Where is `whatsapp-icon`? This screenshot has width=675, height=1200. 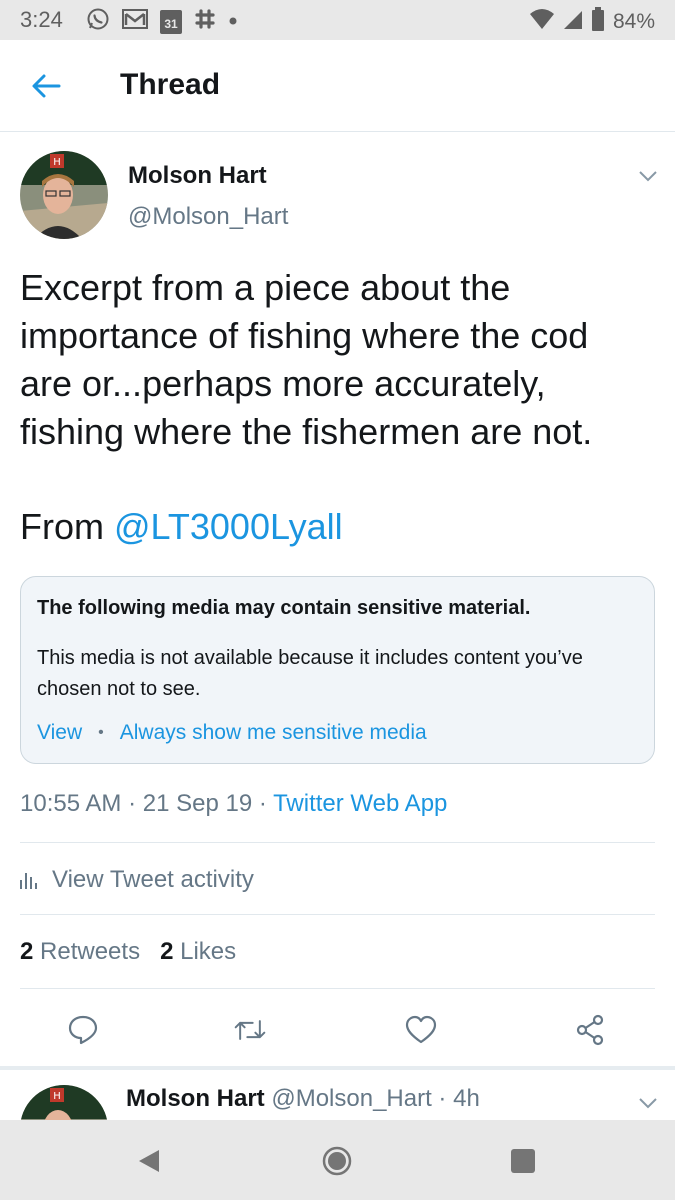 whatsapp-icon is located at coordinates (98, 21).